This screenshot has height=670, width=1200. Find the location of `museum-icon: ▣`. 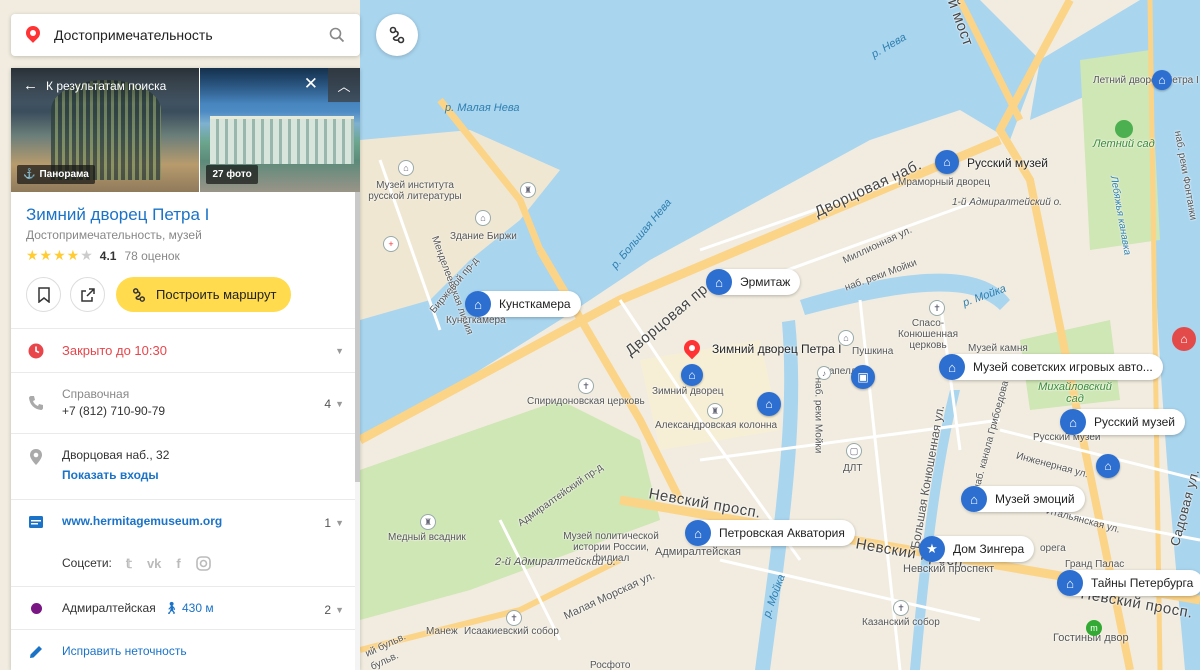

museum-icon: ▣ is located at coordinates (863, 377).